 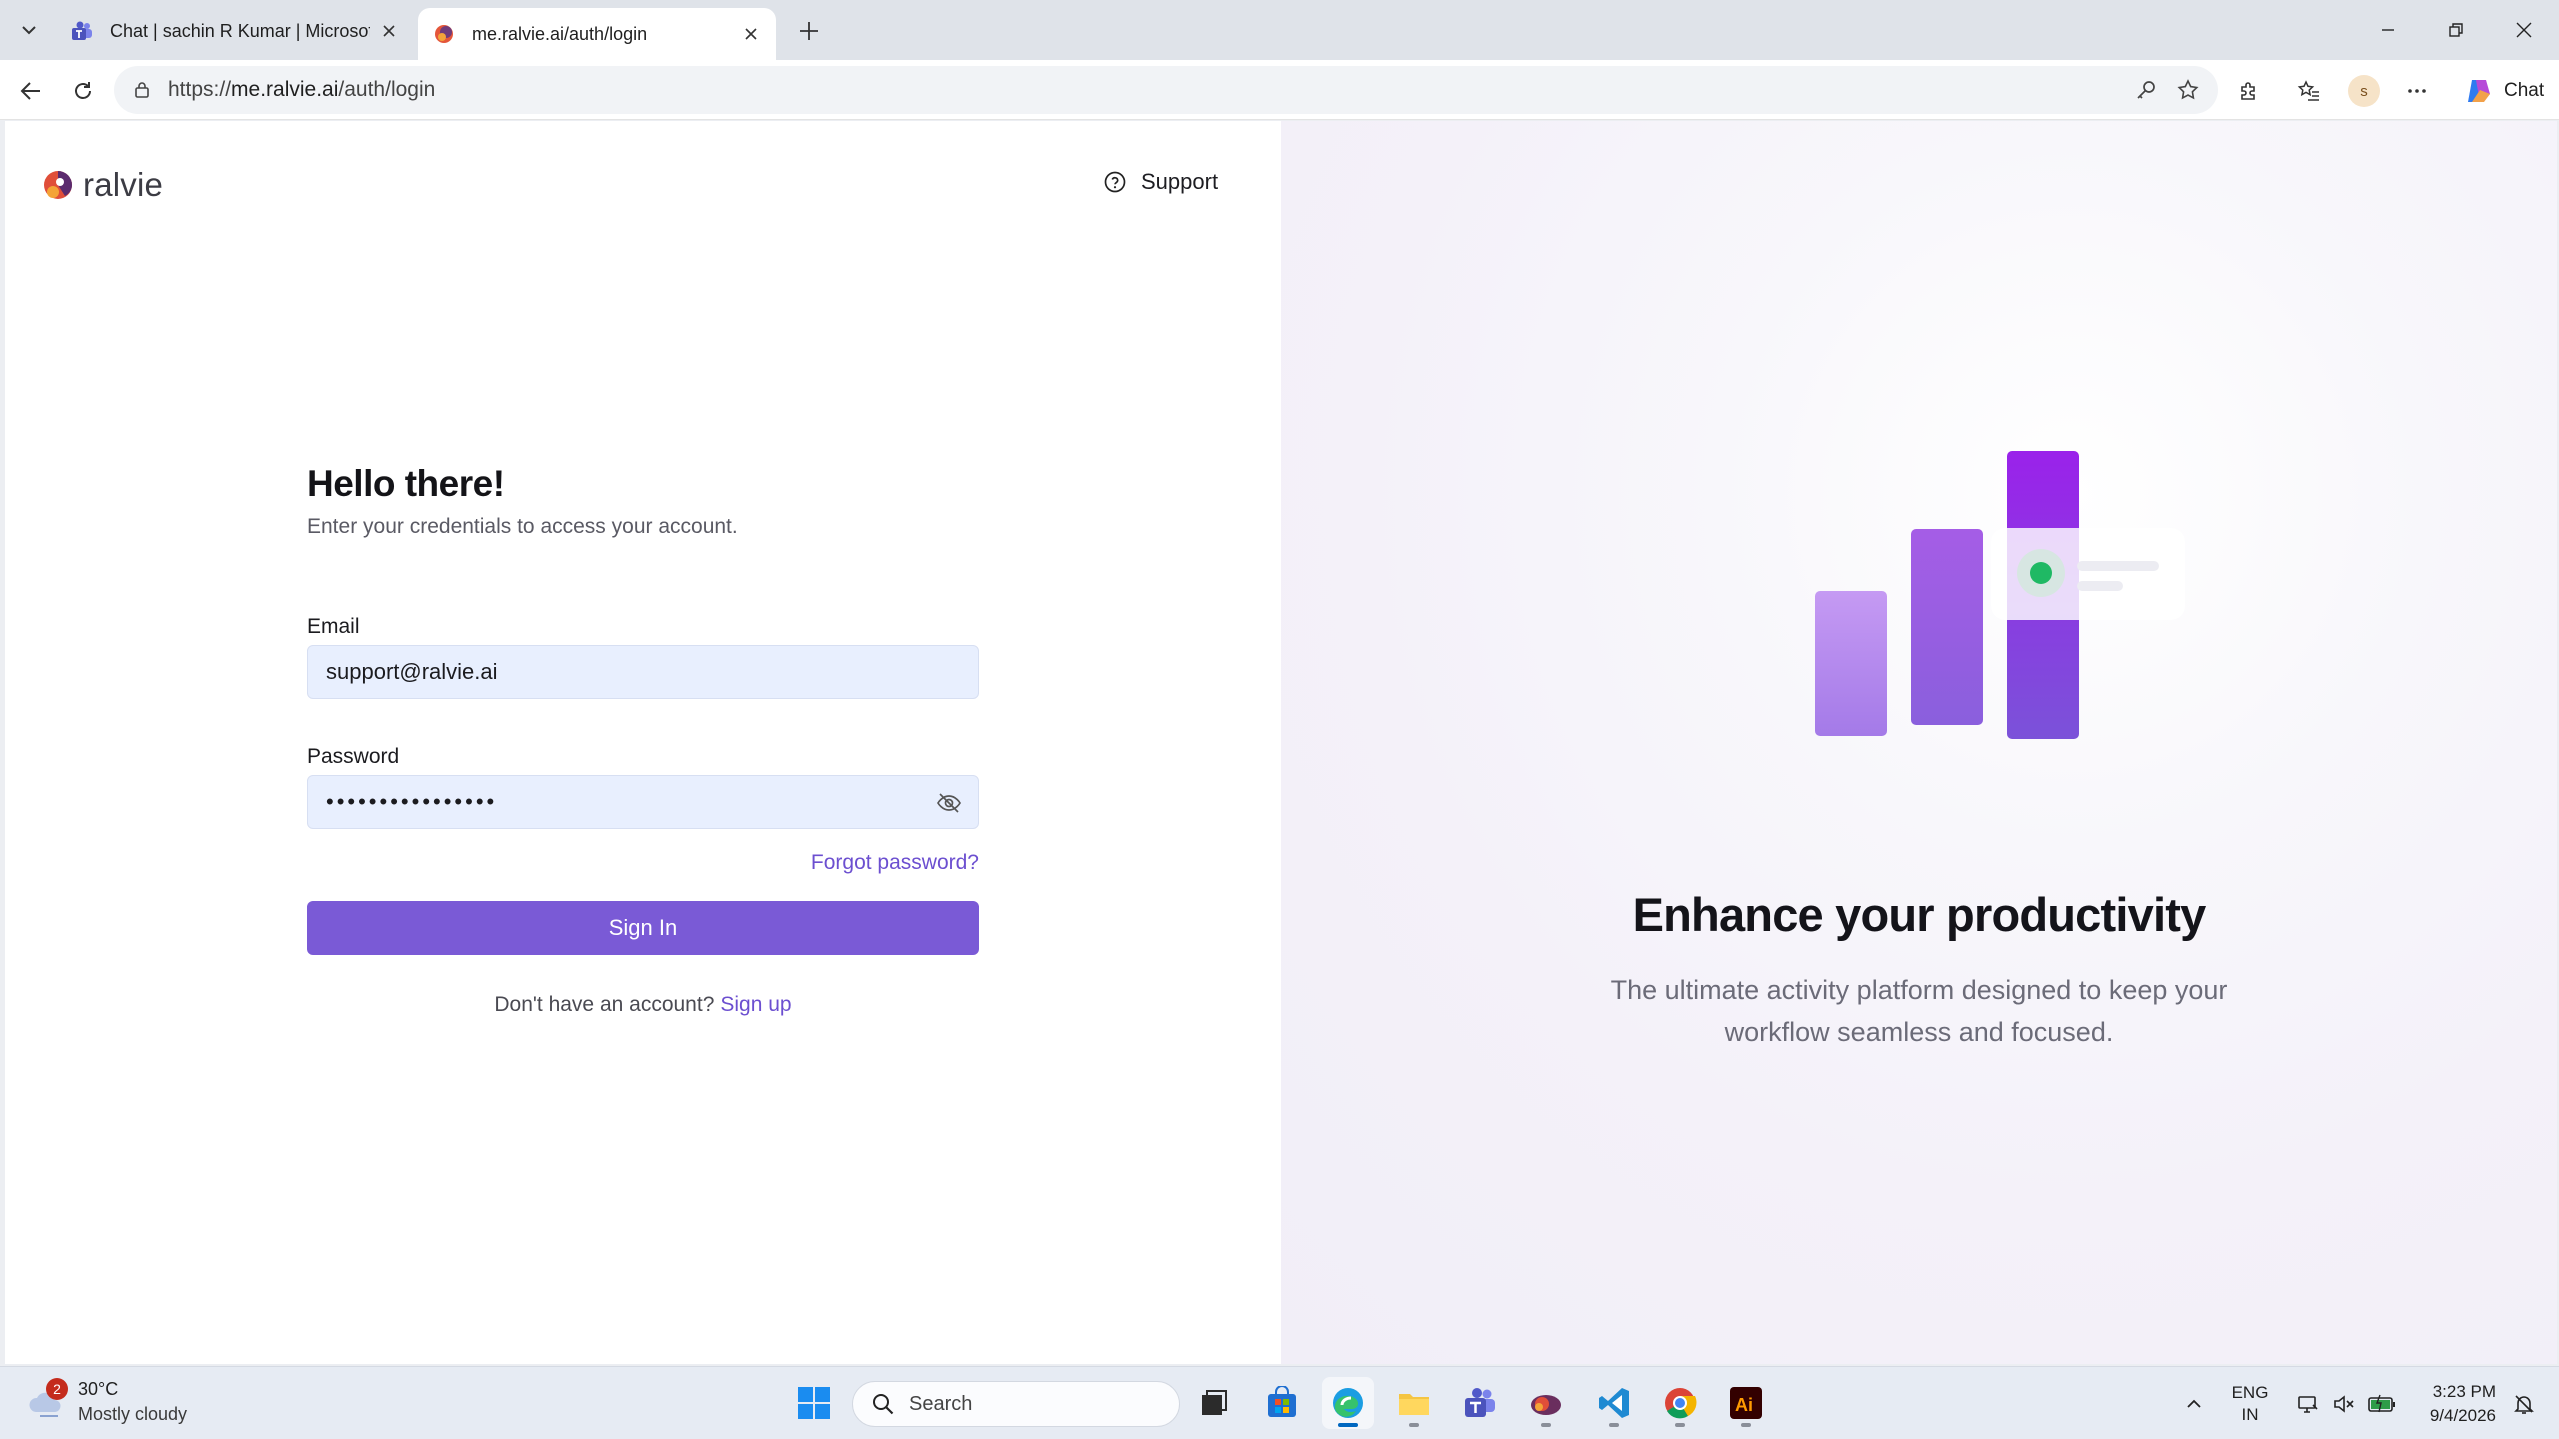 I want to click on taskbar-chrome, so click(x=1680, y=1403).